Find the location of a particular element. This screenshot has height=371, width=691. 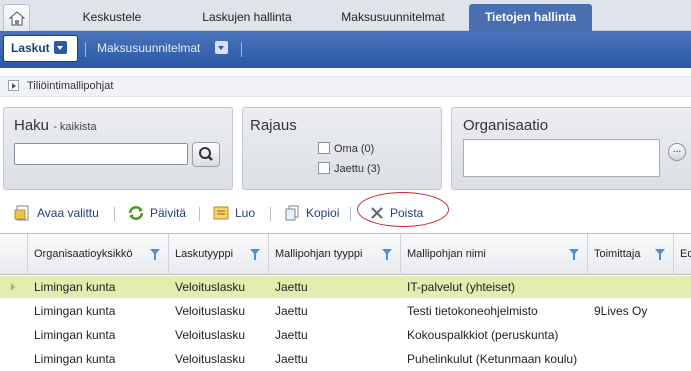

cell-supplier: 9Lives Oy is located at coordinates (621, 311).